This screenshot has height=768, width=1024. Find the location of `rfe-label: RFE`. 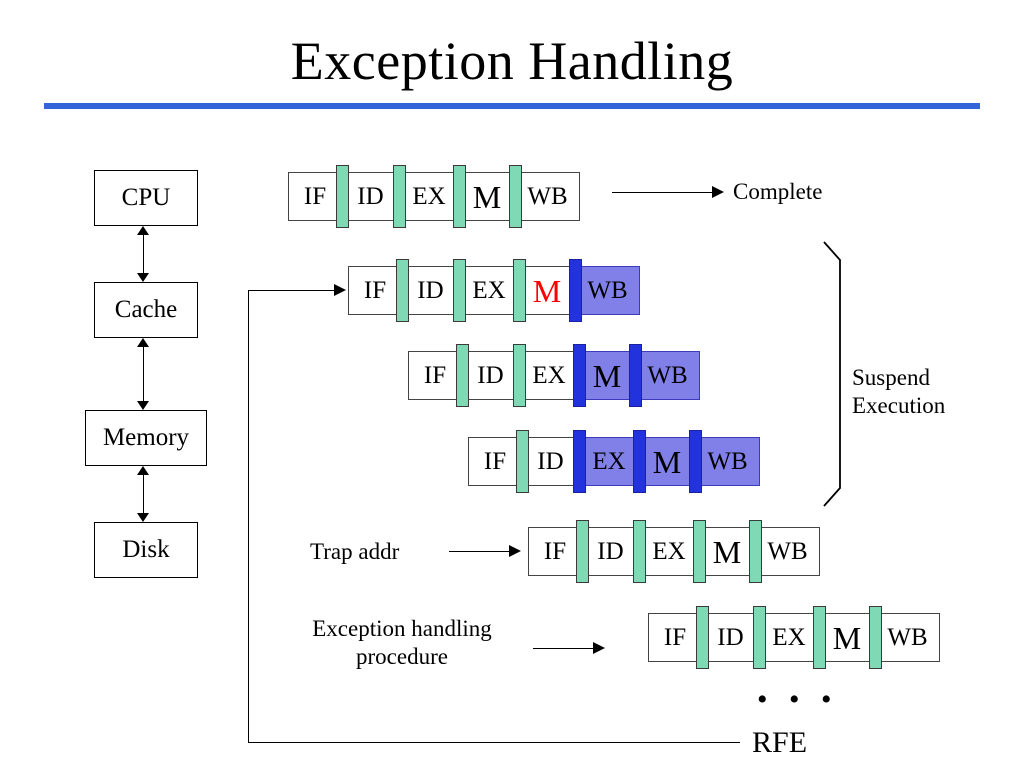

rfe-label: RFE is located at coordinates (780, 742).